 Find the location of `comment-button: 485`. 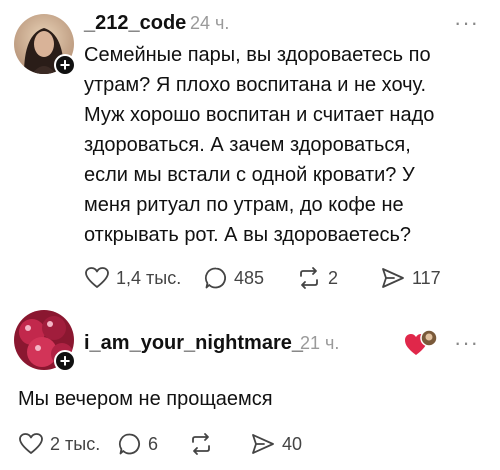

comment-button: 485 is located at coordinates (250, 278).